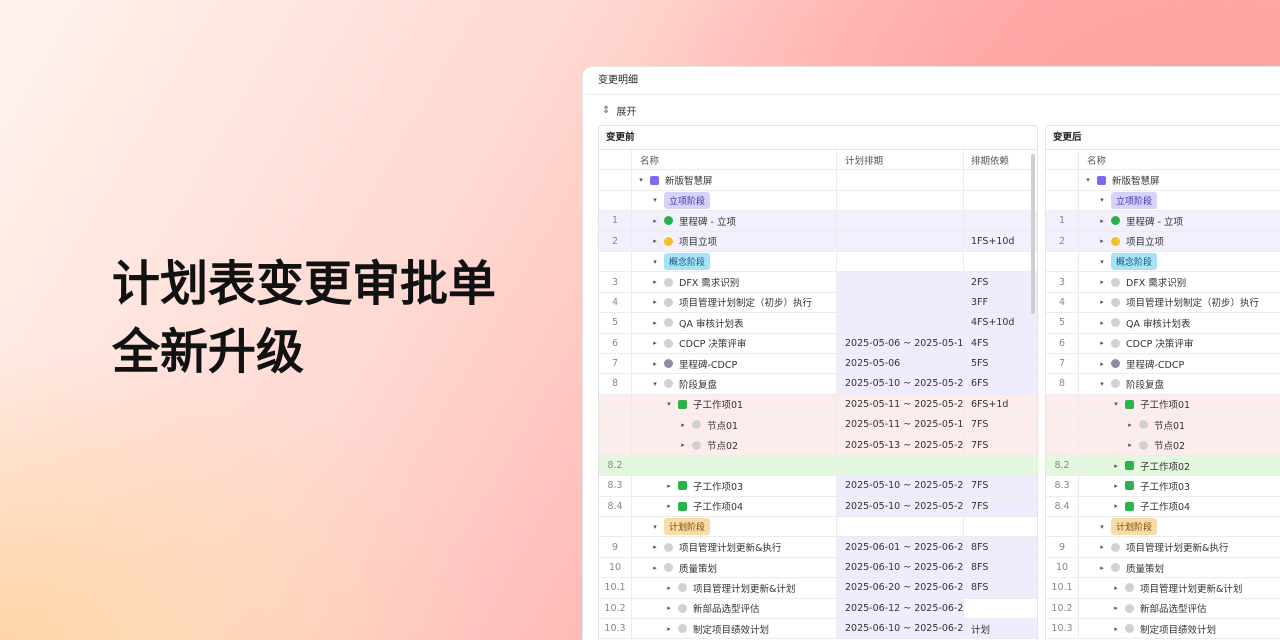  I want to click on table-row: 10.2 ▸ 新部品选型评估, so click(1163, 608).